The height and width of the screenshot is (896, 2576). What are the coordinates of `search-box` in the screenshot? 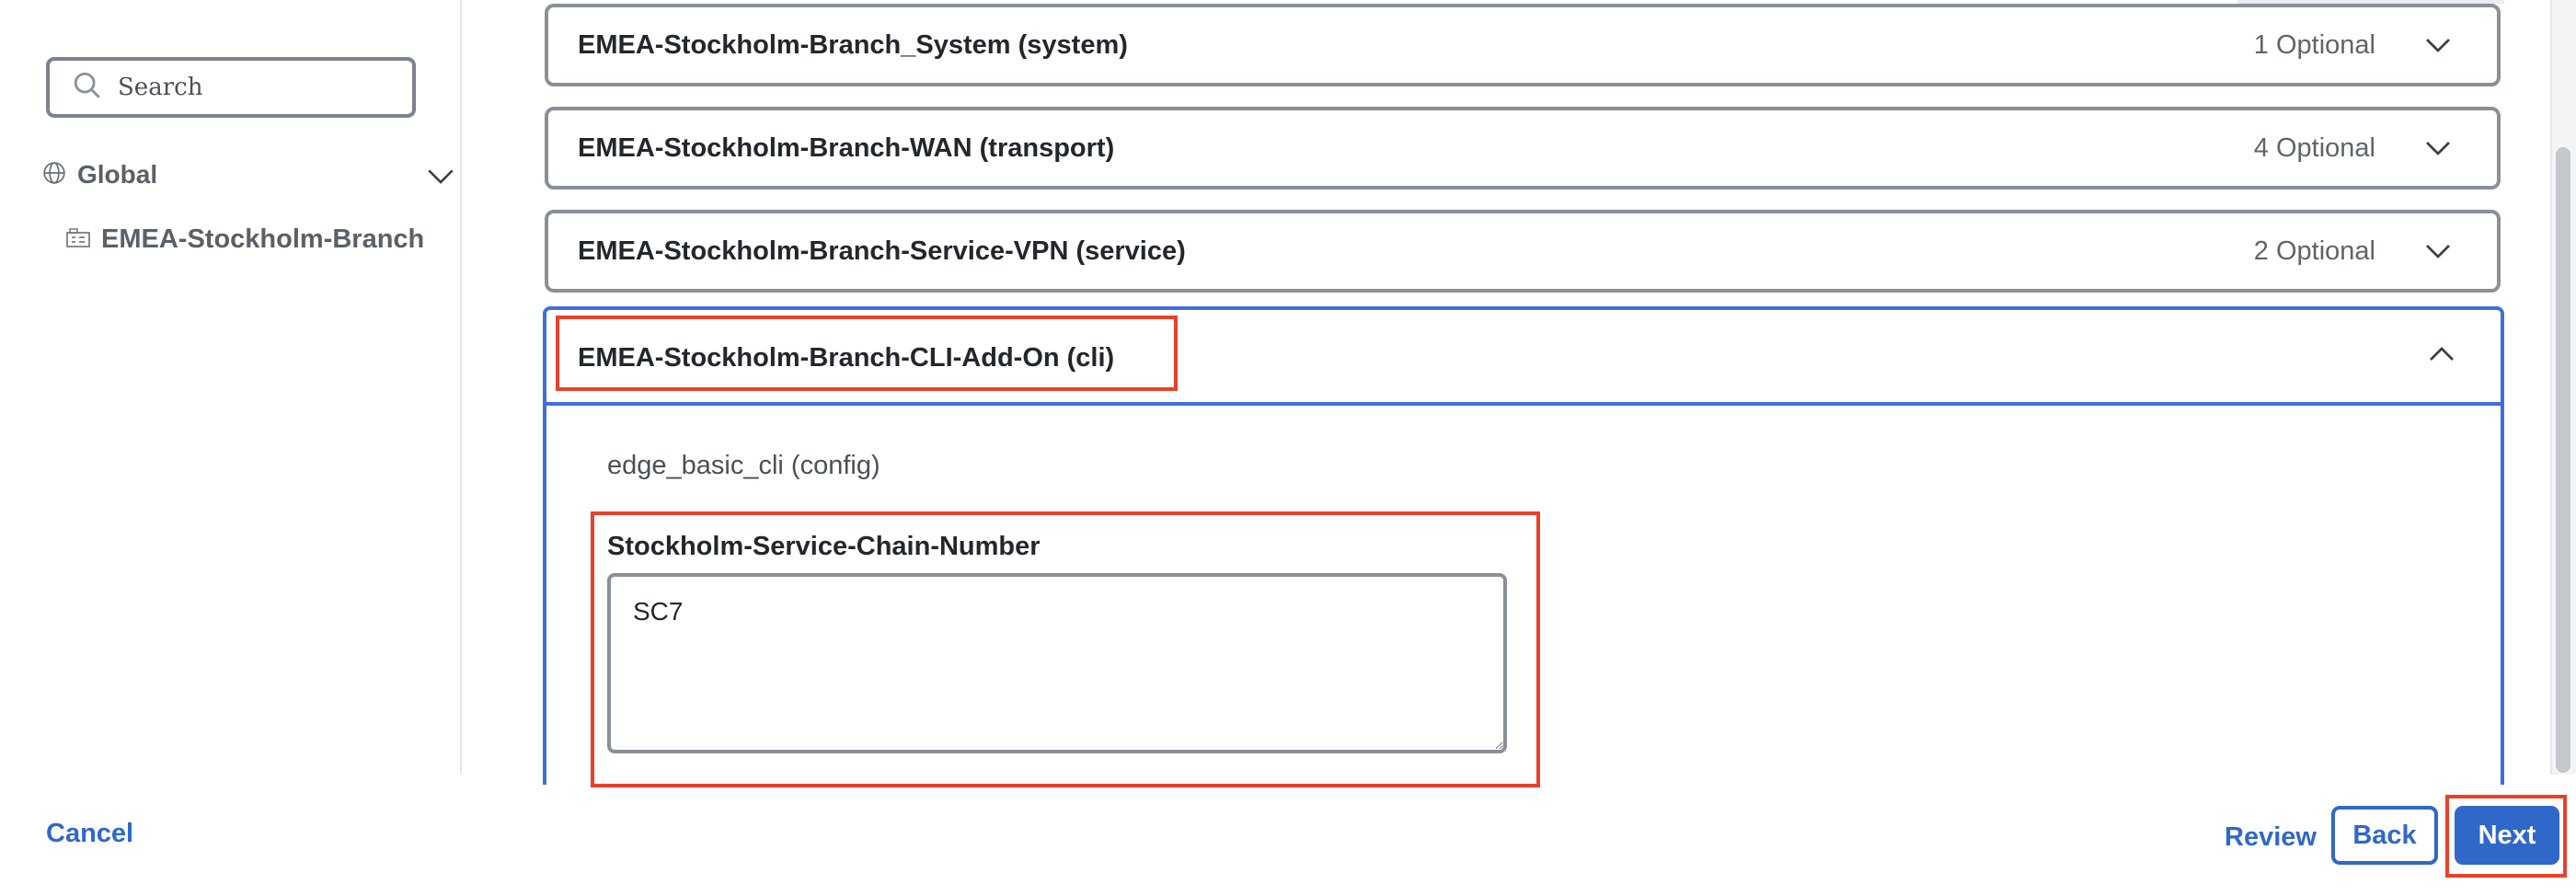 It's located at (231, 87).